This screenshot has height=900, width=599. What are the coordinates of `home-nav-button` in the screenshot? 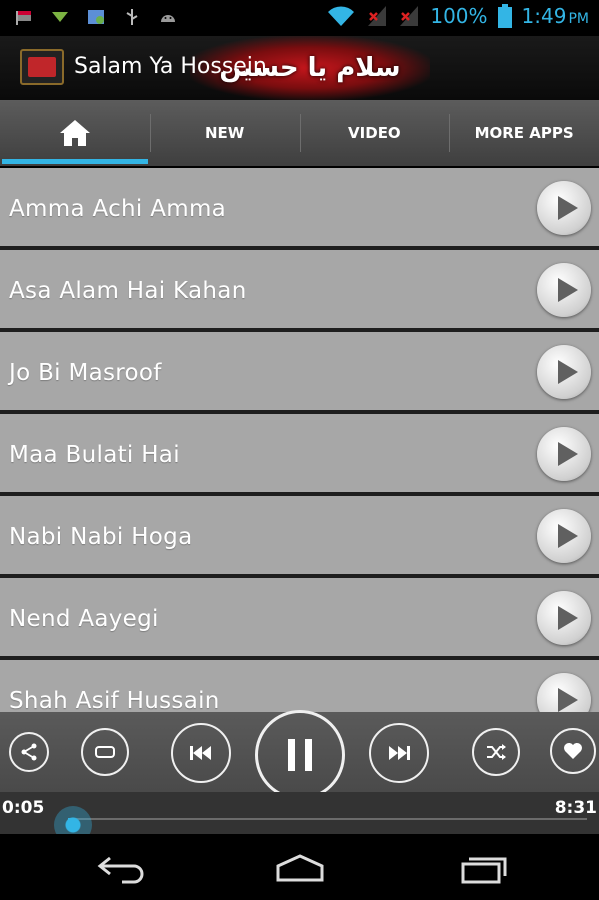 It's located at (300, 868).